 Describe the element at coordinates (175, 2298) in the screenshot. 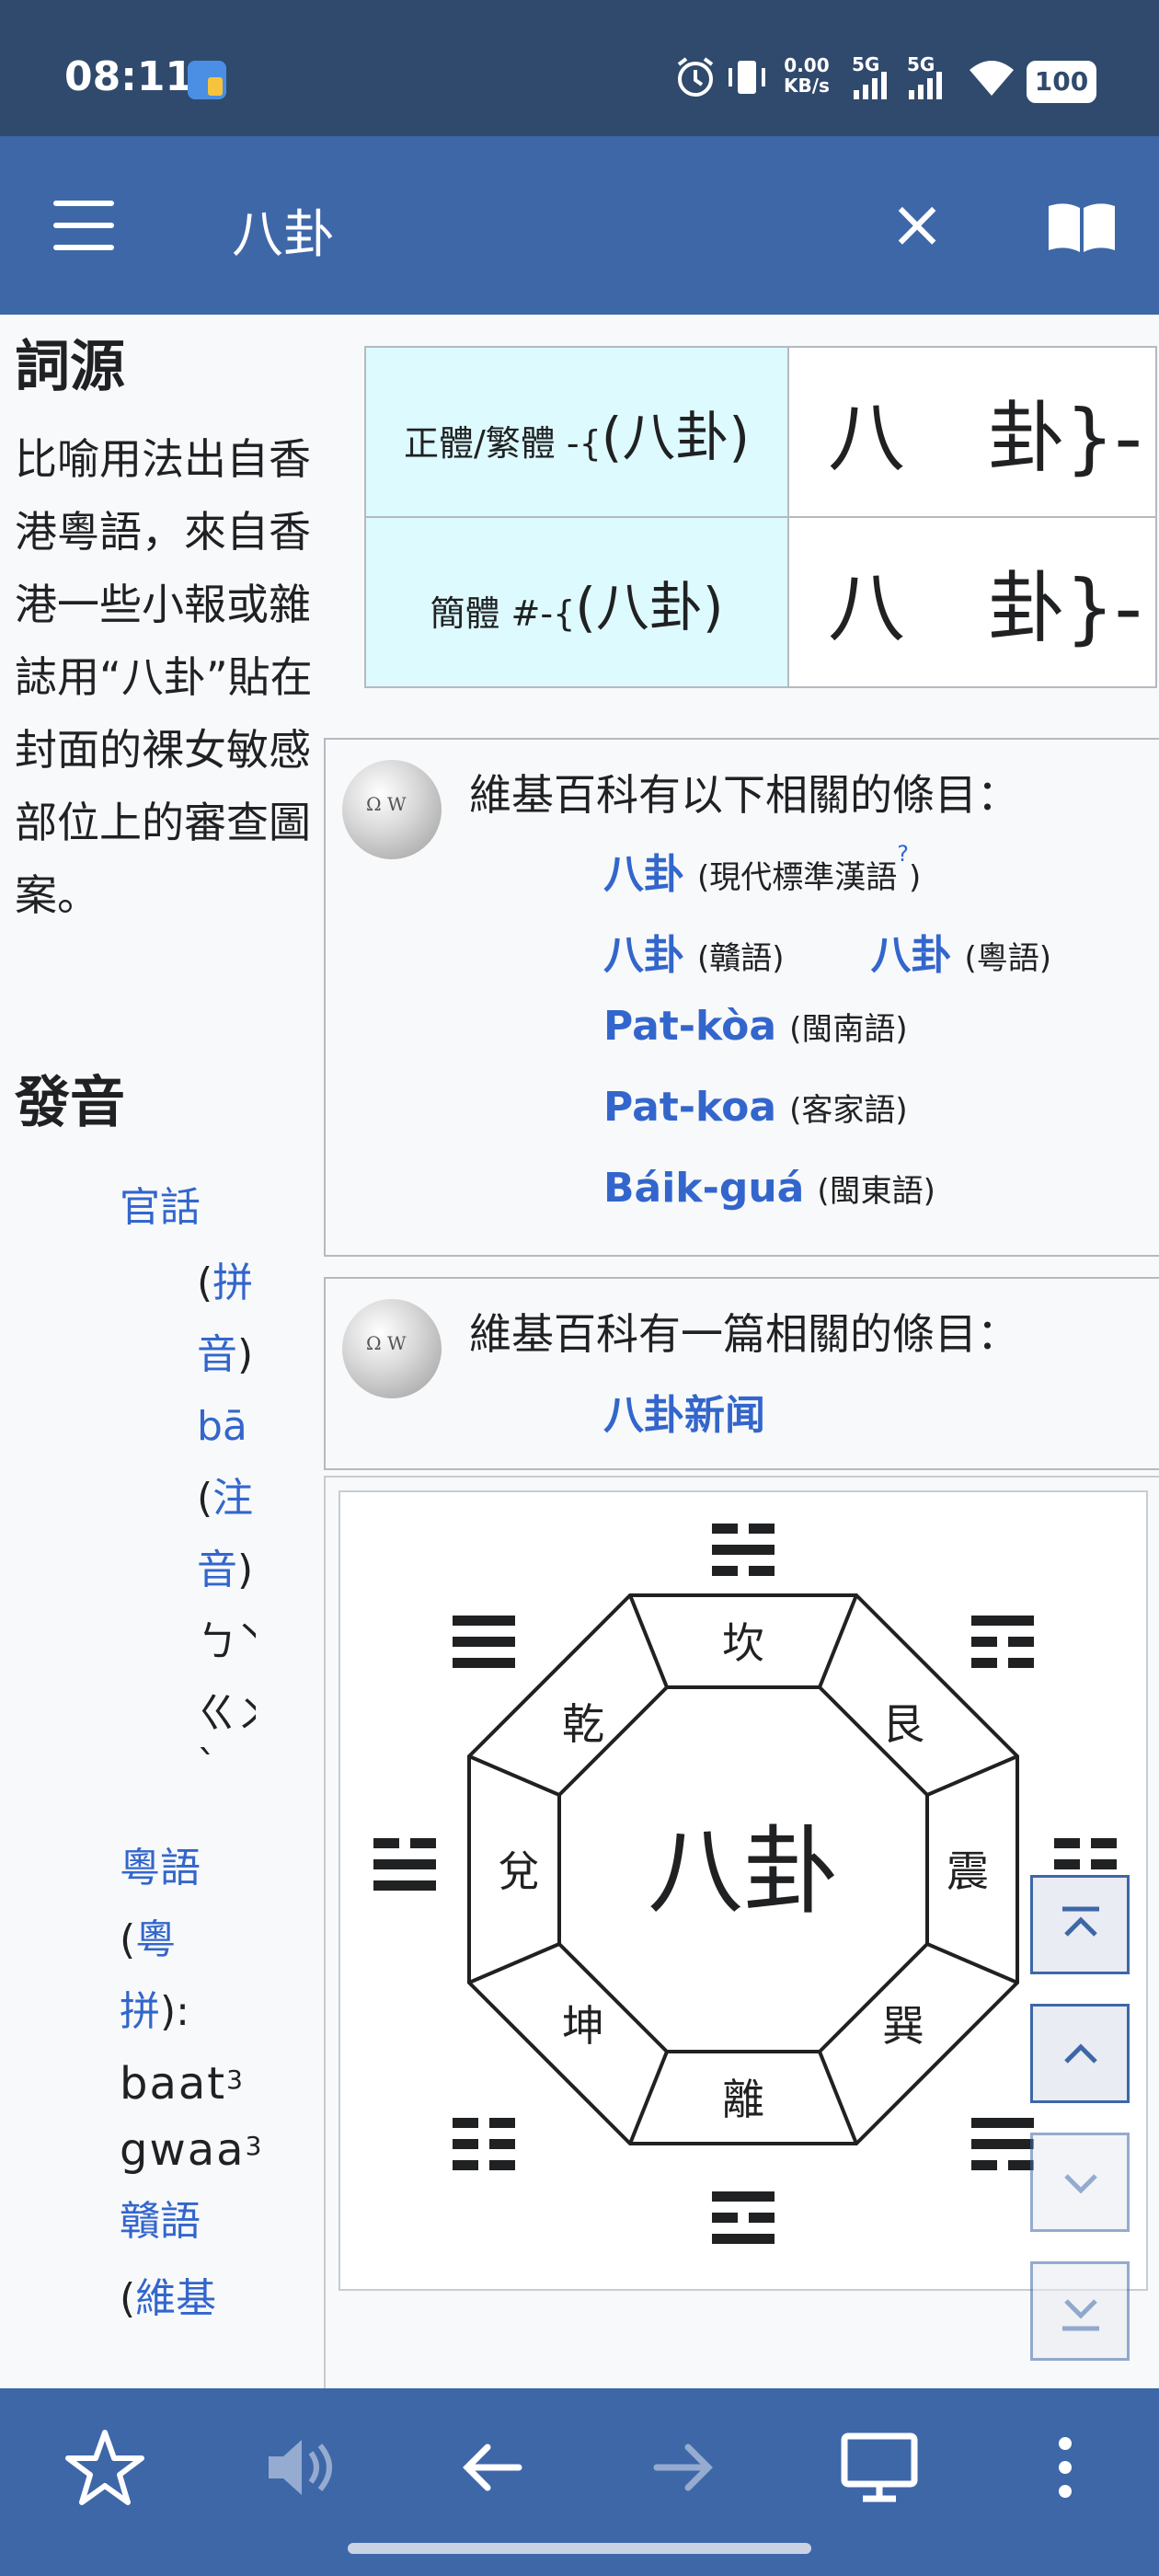

I see `gan-wiki-link: 維基` at that location.